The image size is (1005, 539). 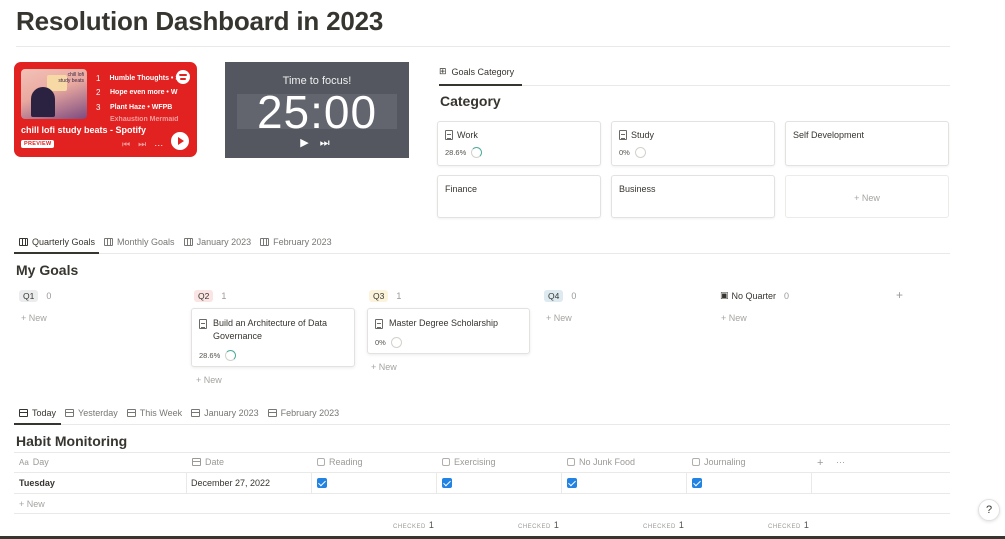 What do you see at coordinates (482, 472) in the screenshot?
I see `header-row-border` at bounding box center [482, 472].